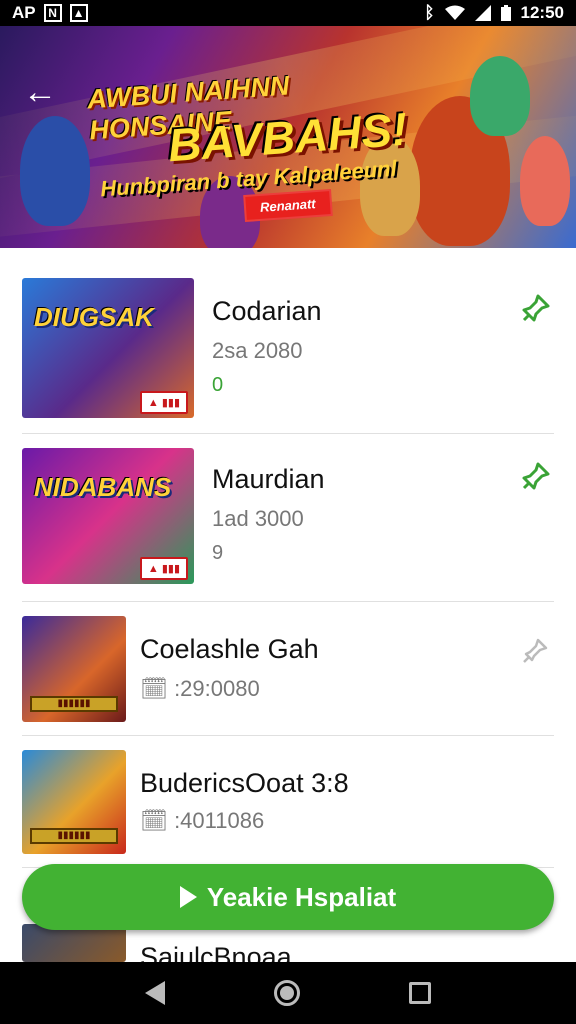  What do you see at coordinates (24, 12) in the screenshot?
I see `carrier-label: AP` at bounding box center [24, 12].